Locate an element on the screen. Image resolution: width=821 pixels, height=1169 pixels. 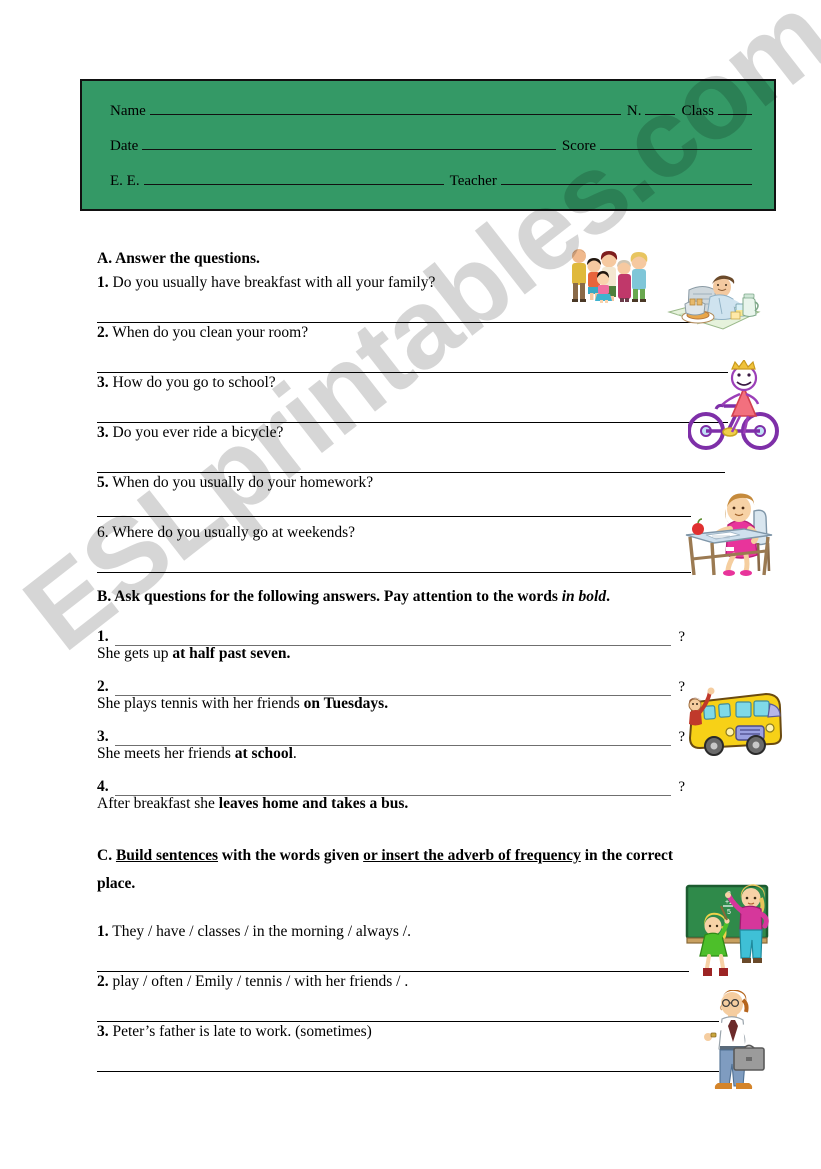
section-c-heading-p1: C. is located at coordinates (106, 855).